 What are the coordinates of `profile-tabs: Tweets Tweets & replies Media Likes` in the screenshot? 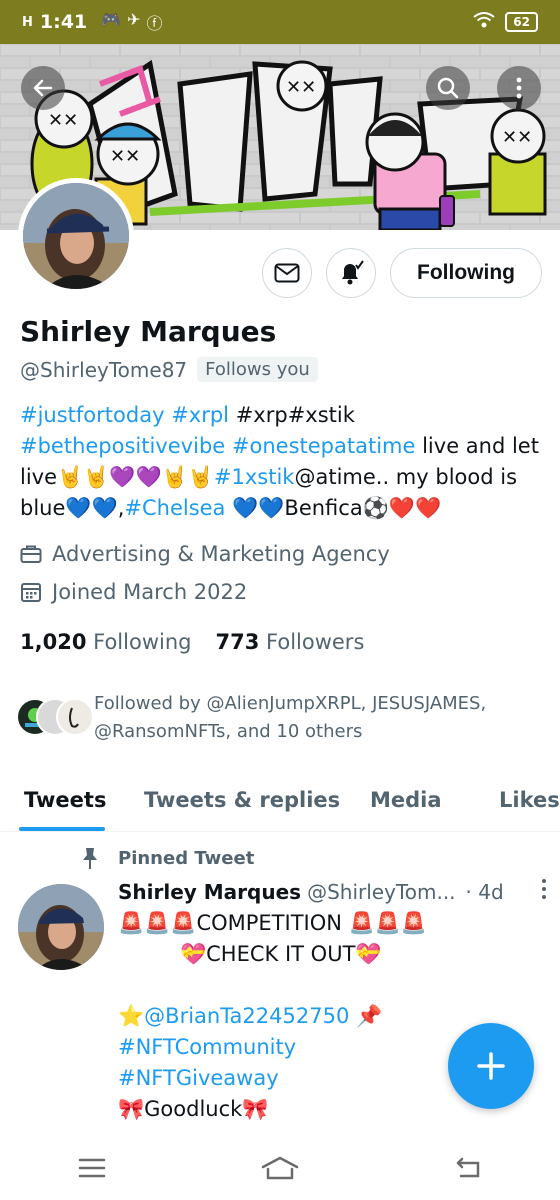 It's located at (280, 800).